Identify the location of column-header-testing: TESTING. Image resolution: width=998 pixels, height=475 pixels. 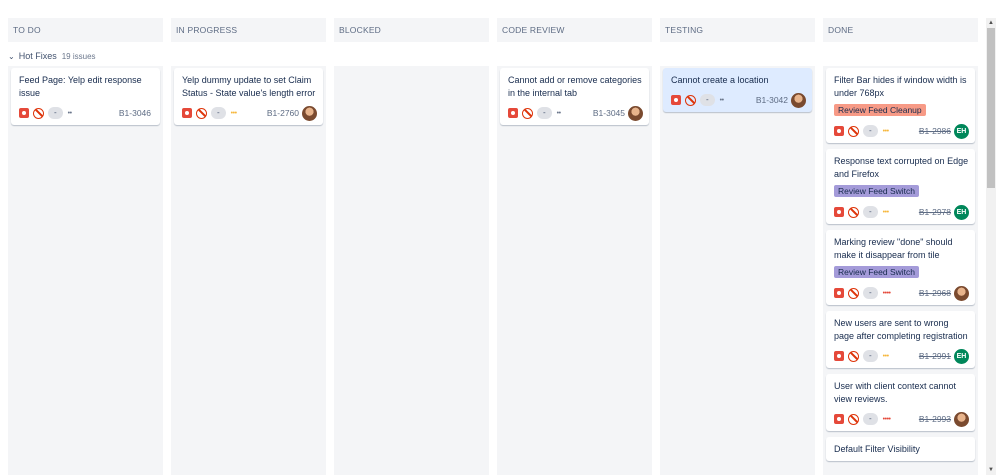
(737, 30).